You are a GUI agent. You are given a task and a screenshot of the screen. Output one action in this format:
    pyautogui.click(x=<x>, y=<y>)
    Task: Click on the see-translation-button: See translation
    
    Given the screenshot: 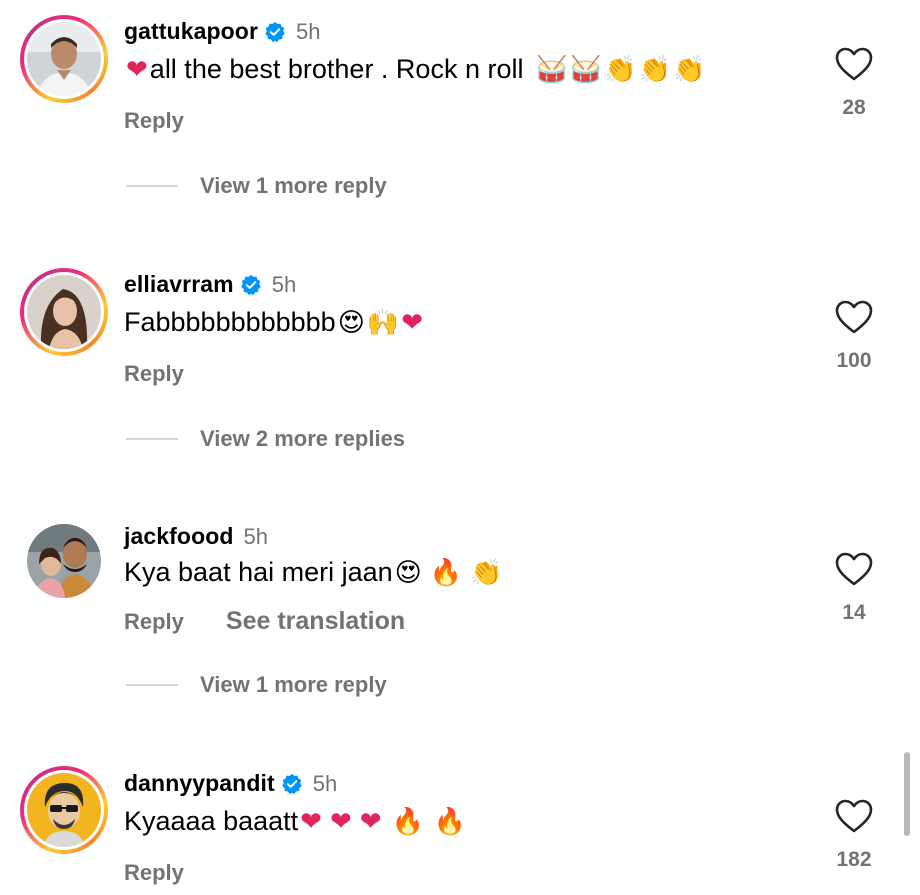 What is the action you would take?
    pyautogui.click(x=315, y=621)
    